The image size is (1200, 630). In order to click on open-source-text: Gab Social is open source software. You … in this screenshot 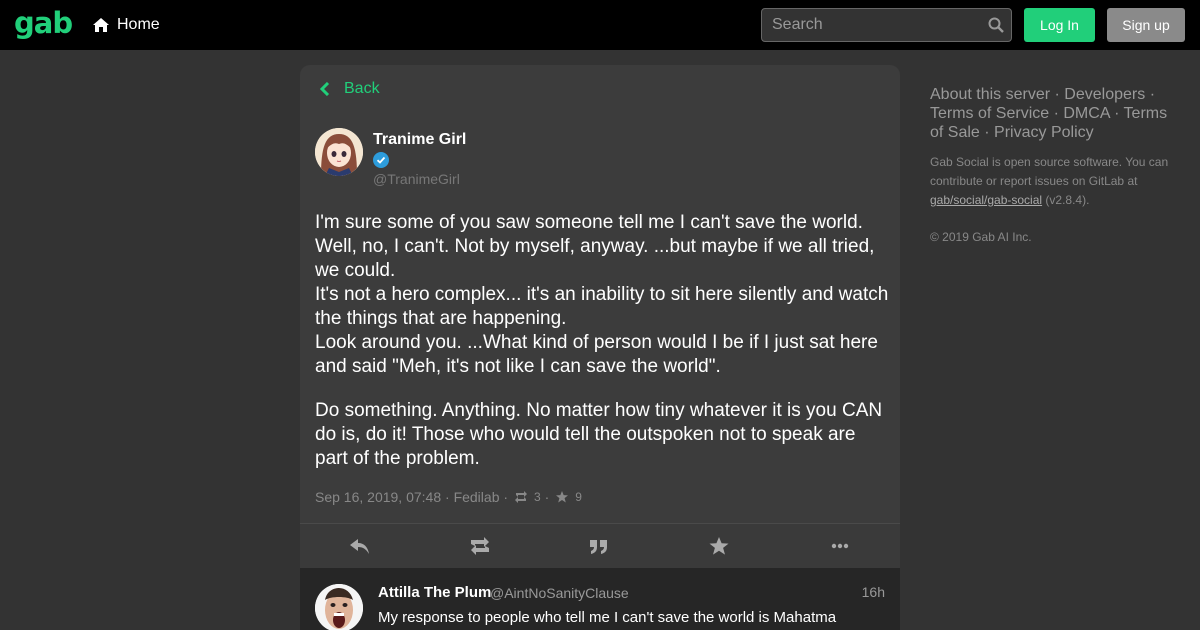, I will do `click(1049, 171)`.